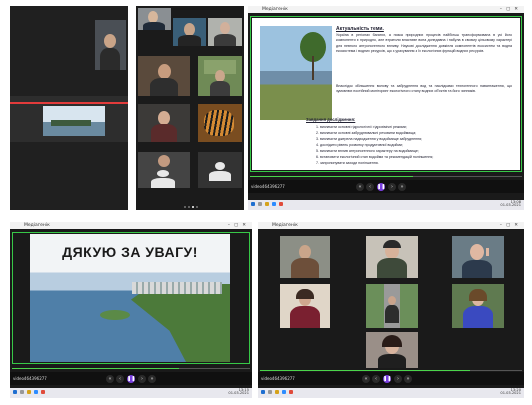  I want to click on taskbar-clock: 13:15 01.03.2021, so click(238, 392).